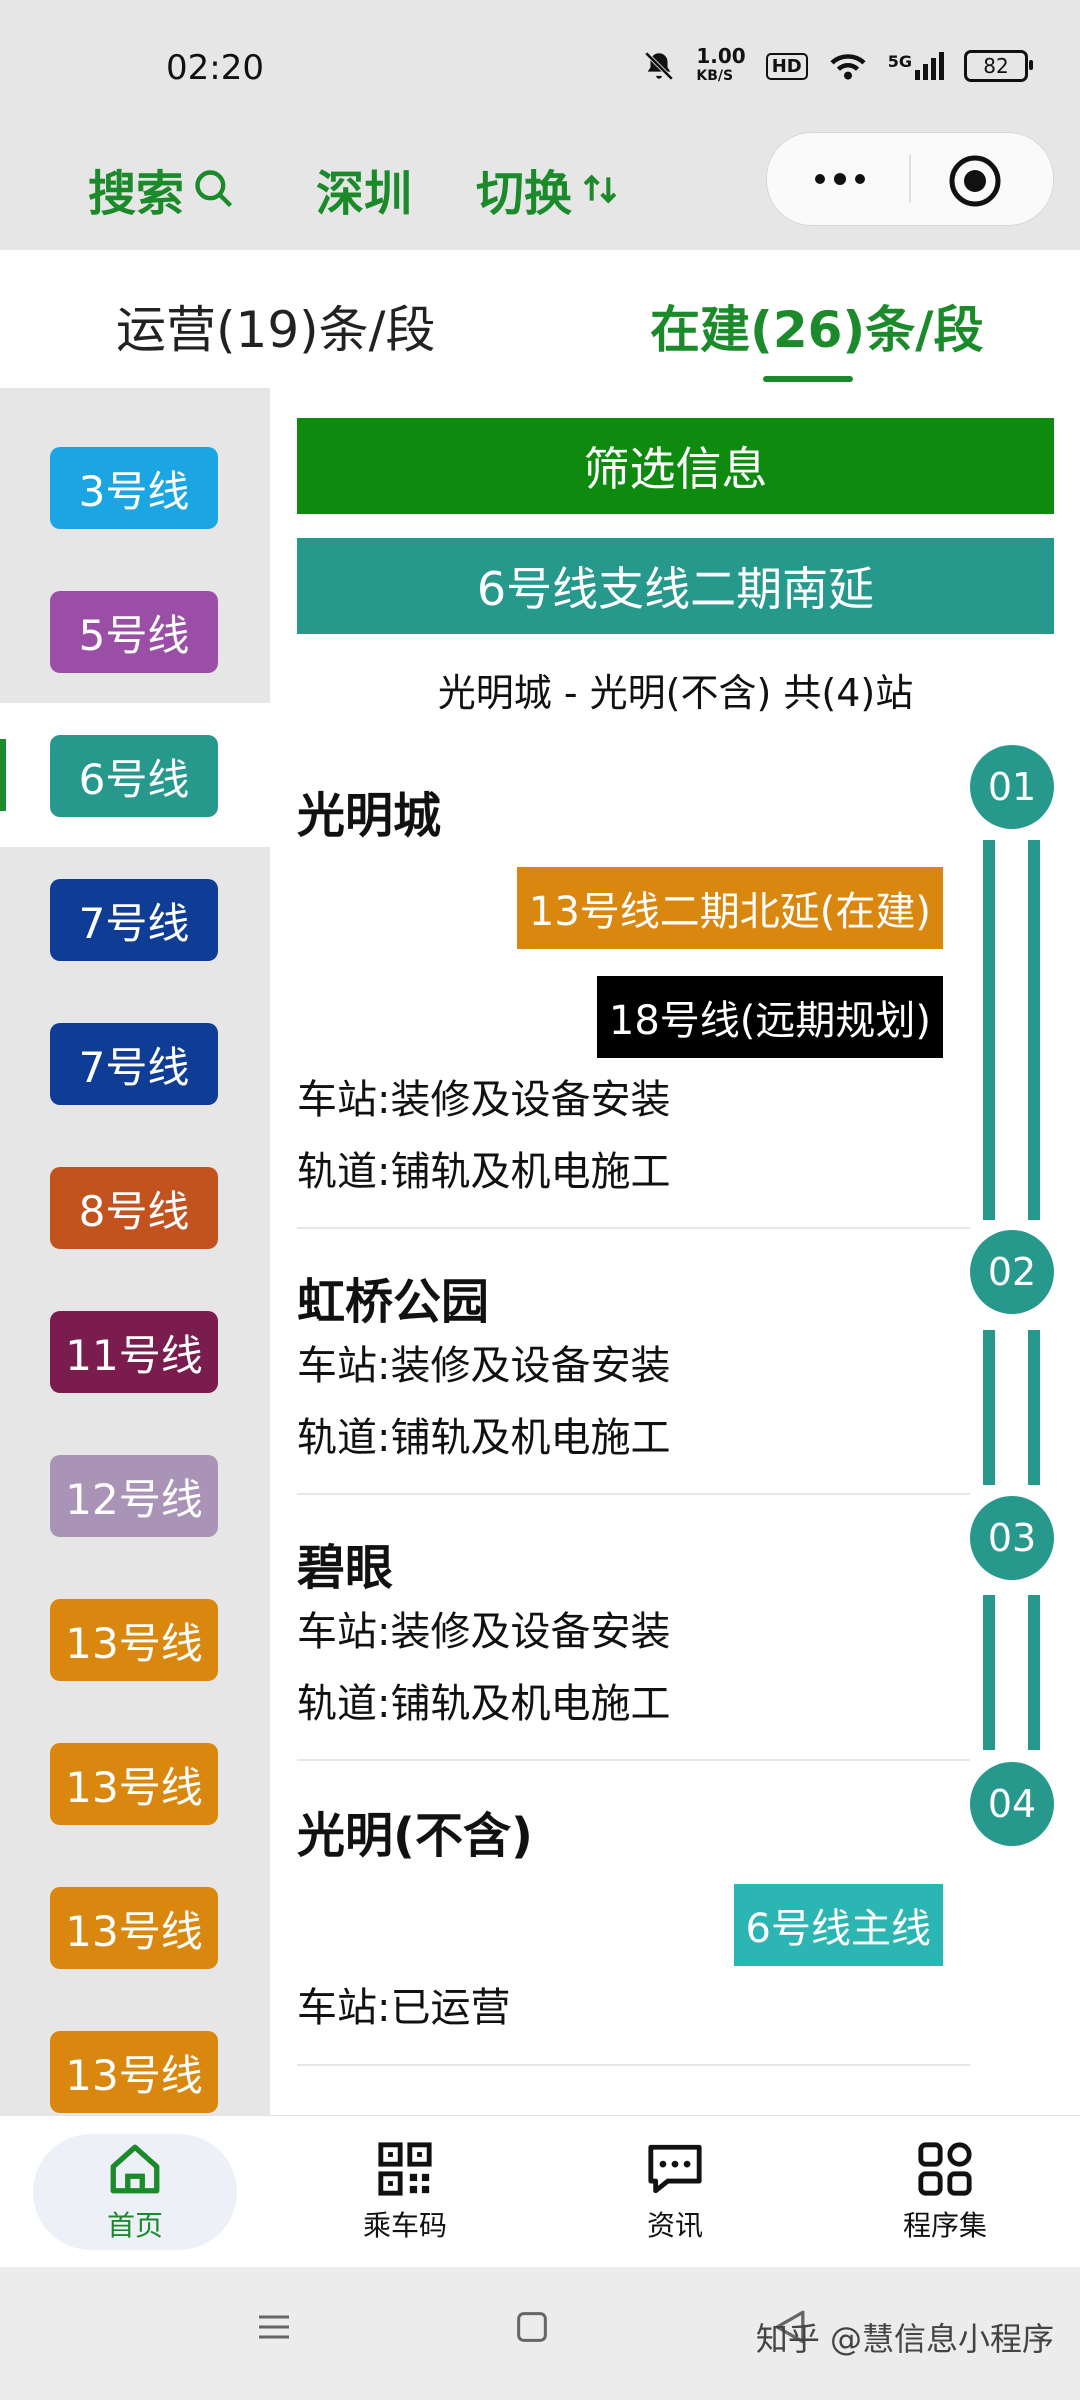 The image size is (1080, 2400). Describe the element at coordinates (817, 326) in the screenshot. I see `tab-under-construction: 在建(26)条/段` at that location.